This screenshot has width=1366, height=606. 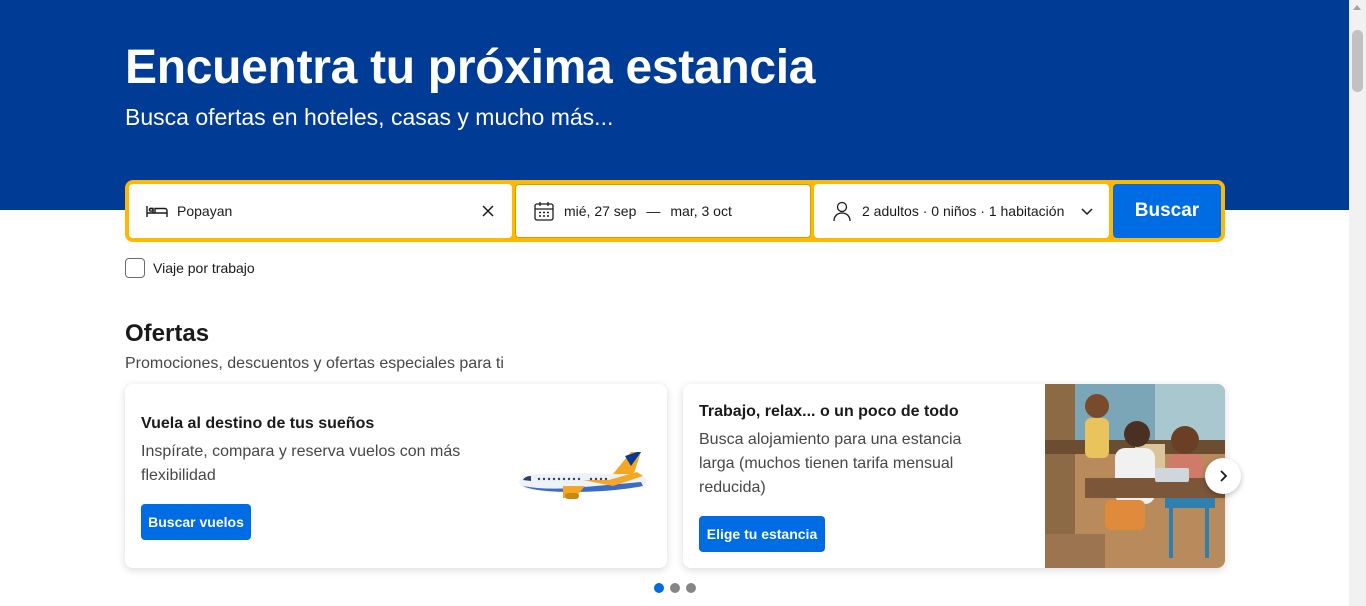 What do you see at coordinates (544, 211) in the screenshot?
I see `calendar-icon` at bounding box center [544, 211].